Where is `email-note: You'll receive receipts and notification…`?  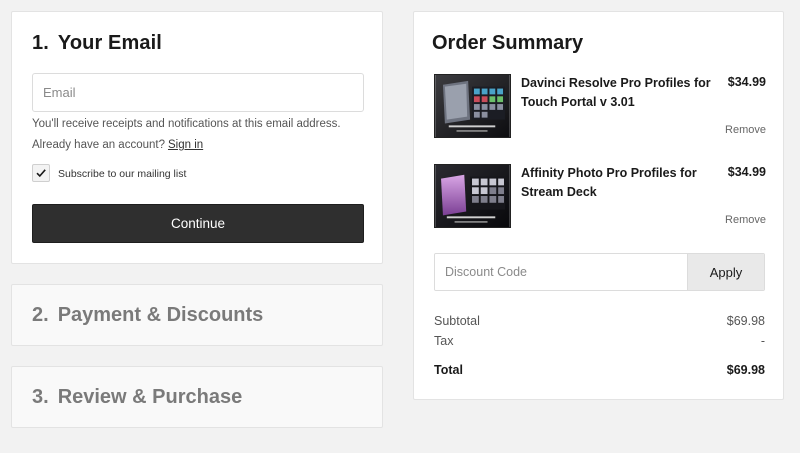
email-note: You'll receive receipts and notification… is located at coordinates (186, 124).